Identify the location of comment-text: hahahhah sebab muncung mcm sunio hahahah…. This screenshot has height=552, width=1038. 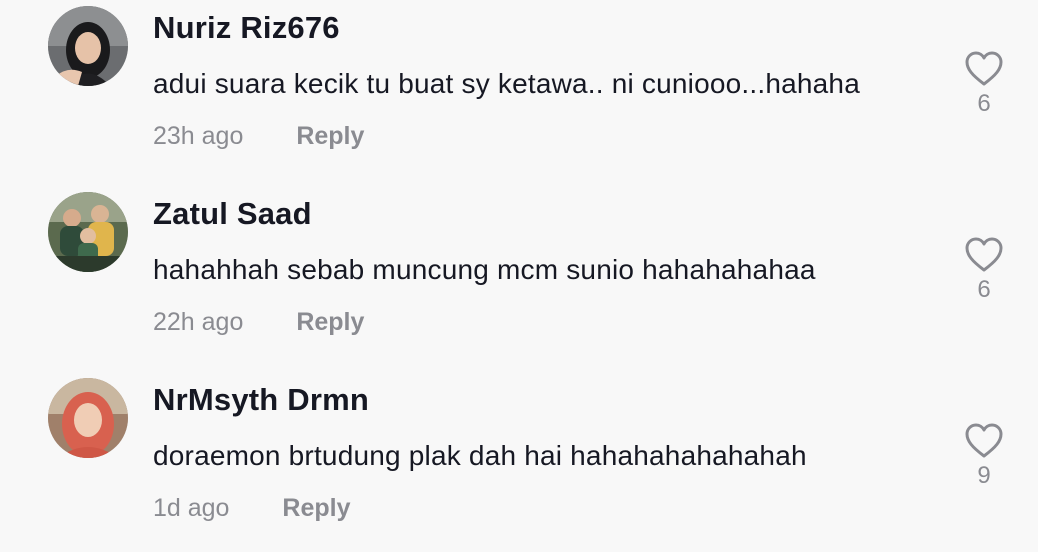
(484, 269).